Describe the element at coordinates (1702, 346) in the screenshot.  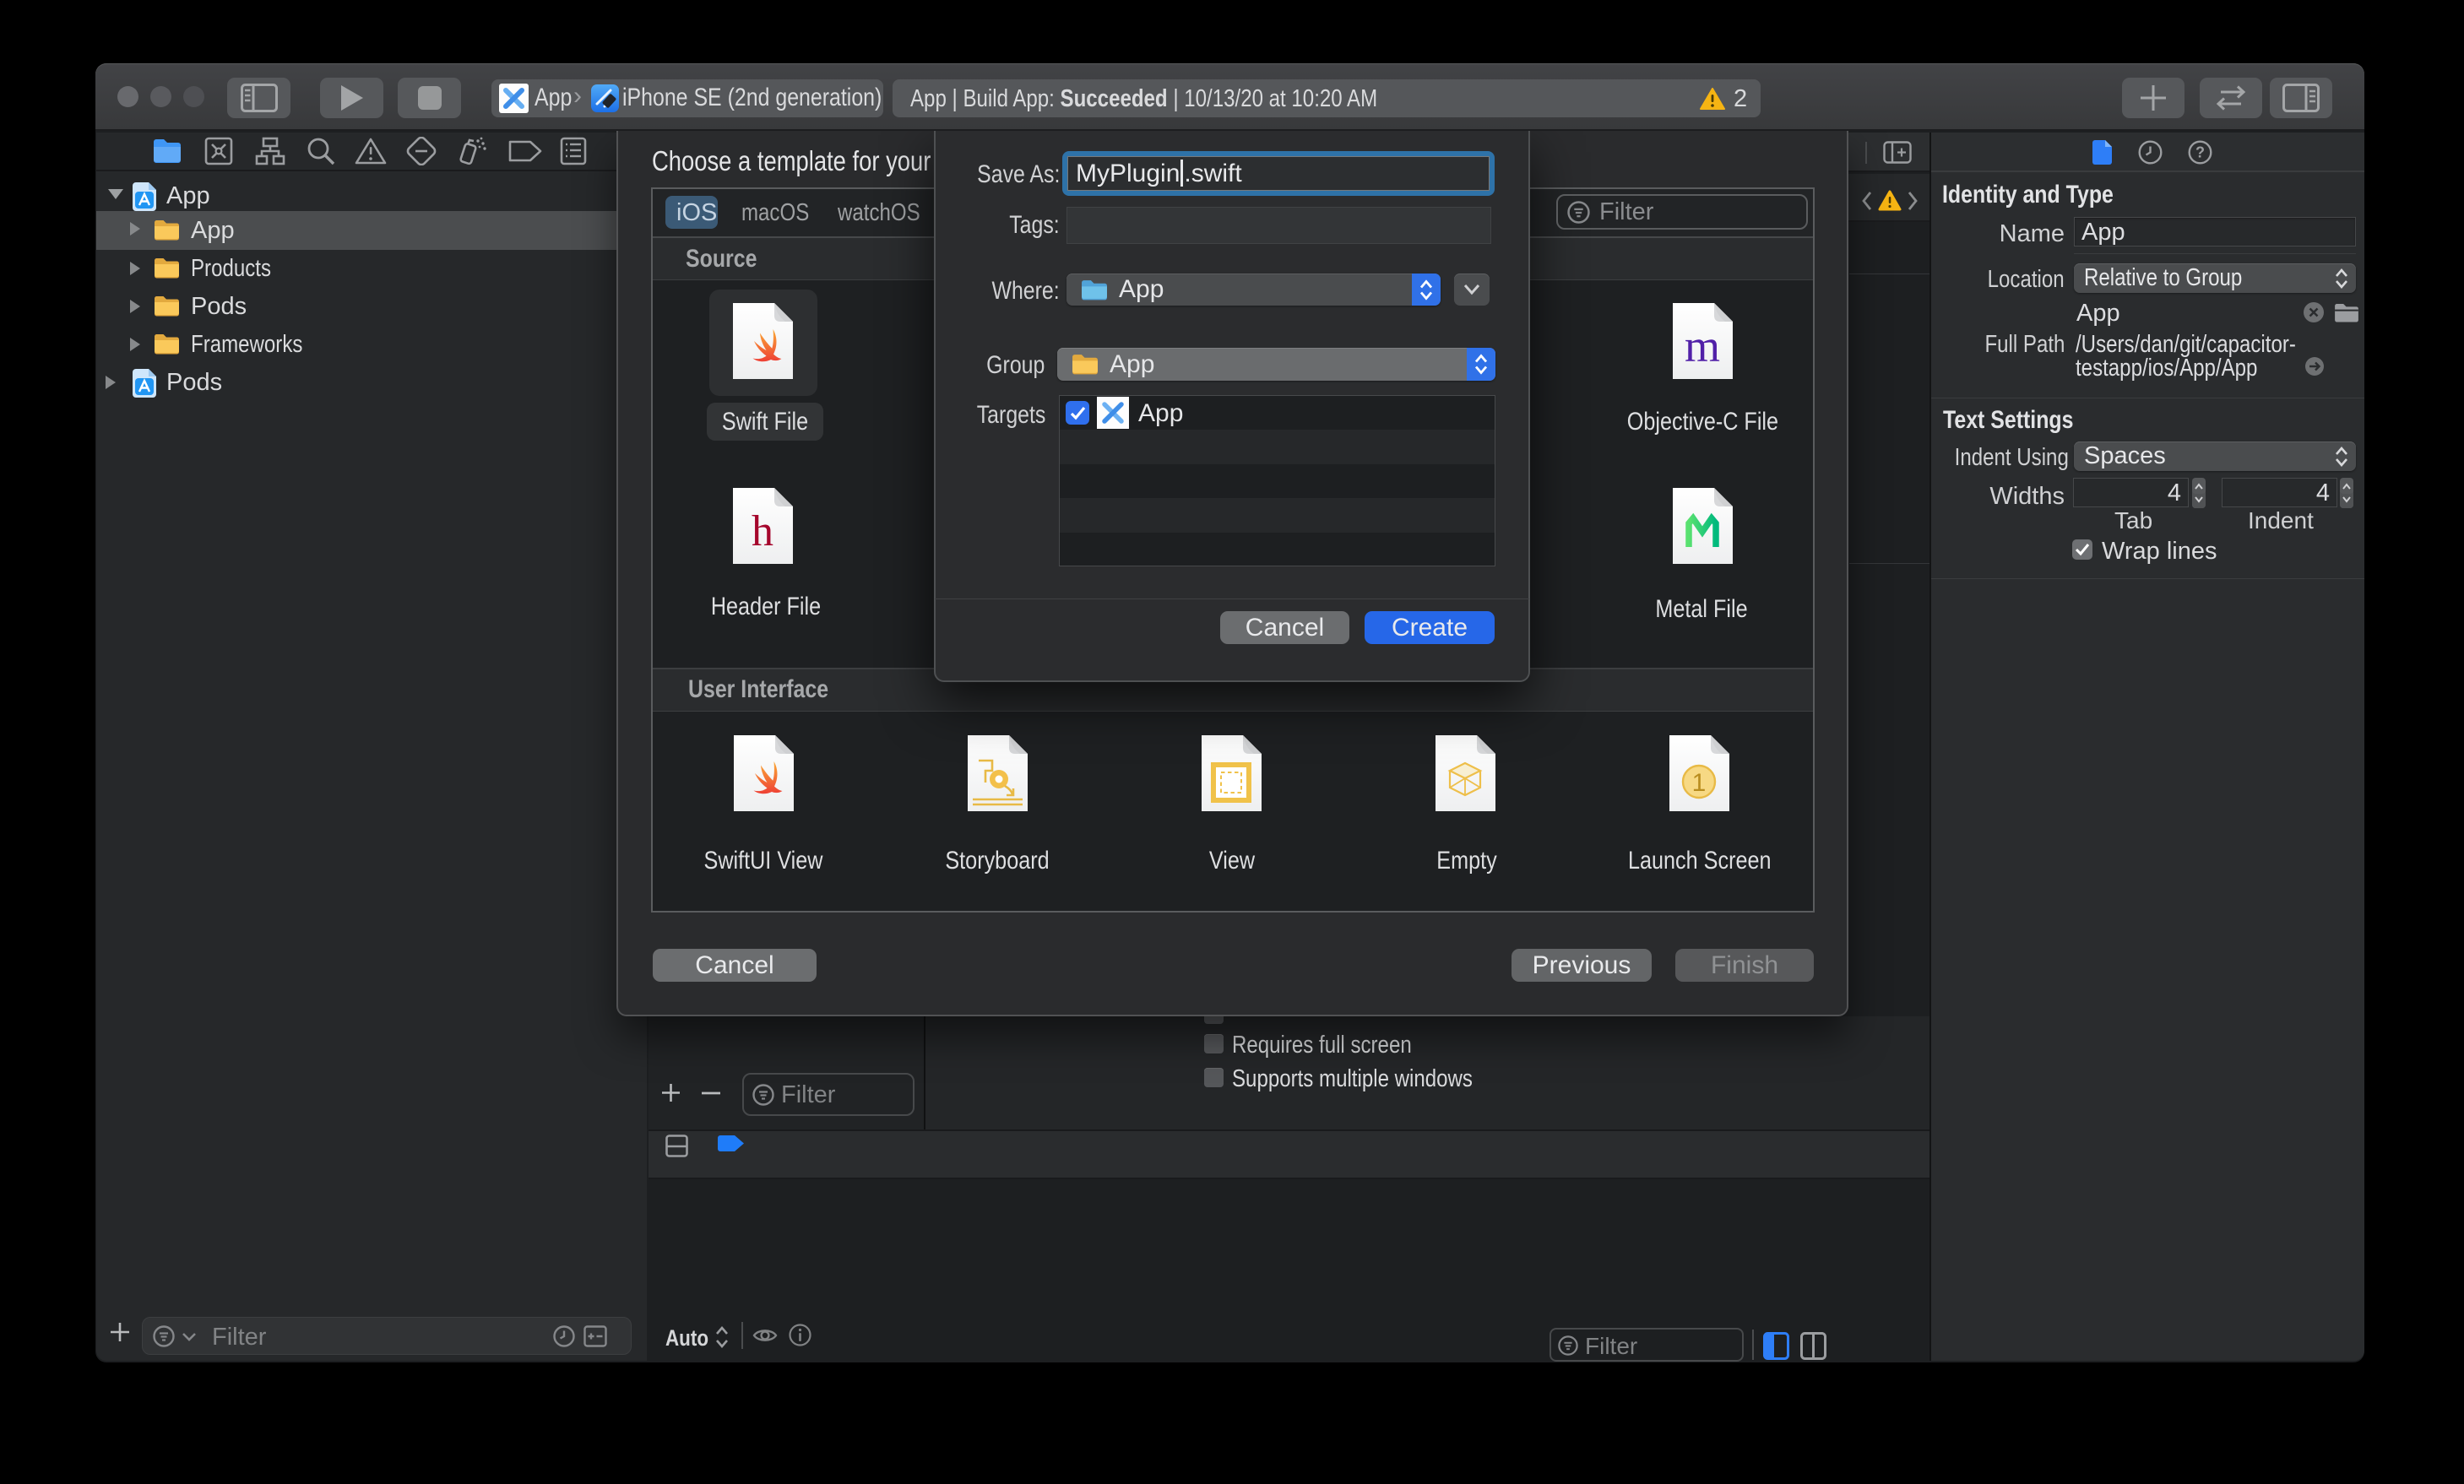
I see `svg-text: m` at that location.